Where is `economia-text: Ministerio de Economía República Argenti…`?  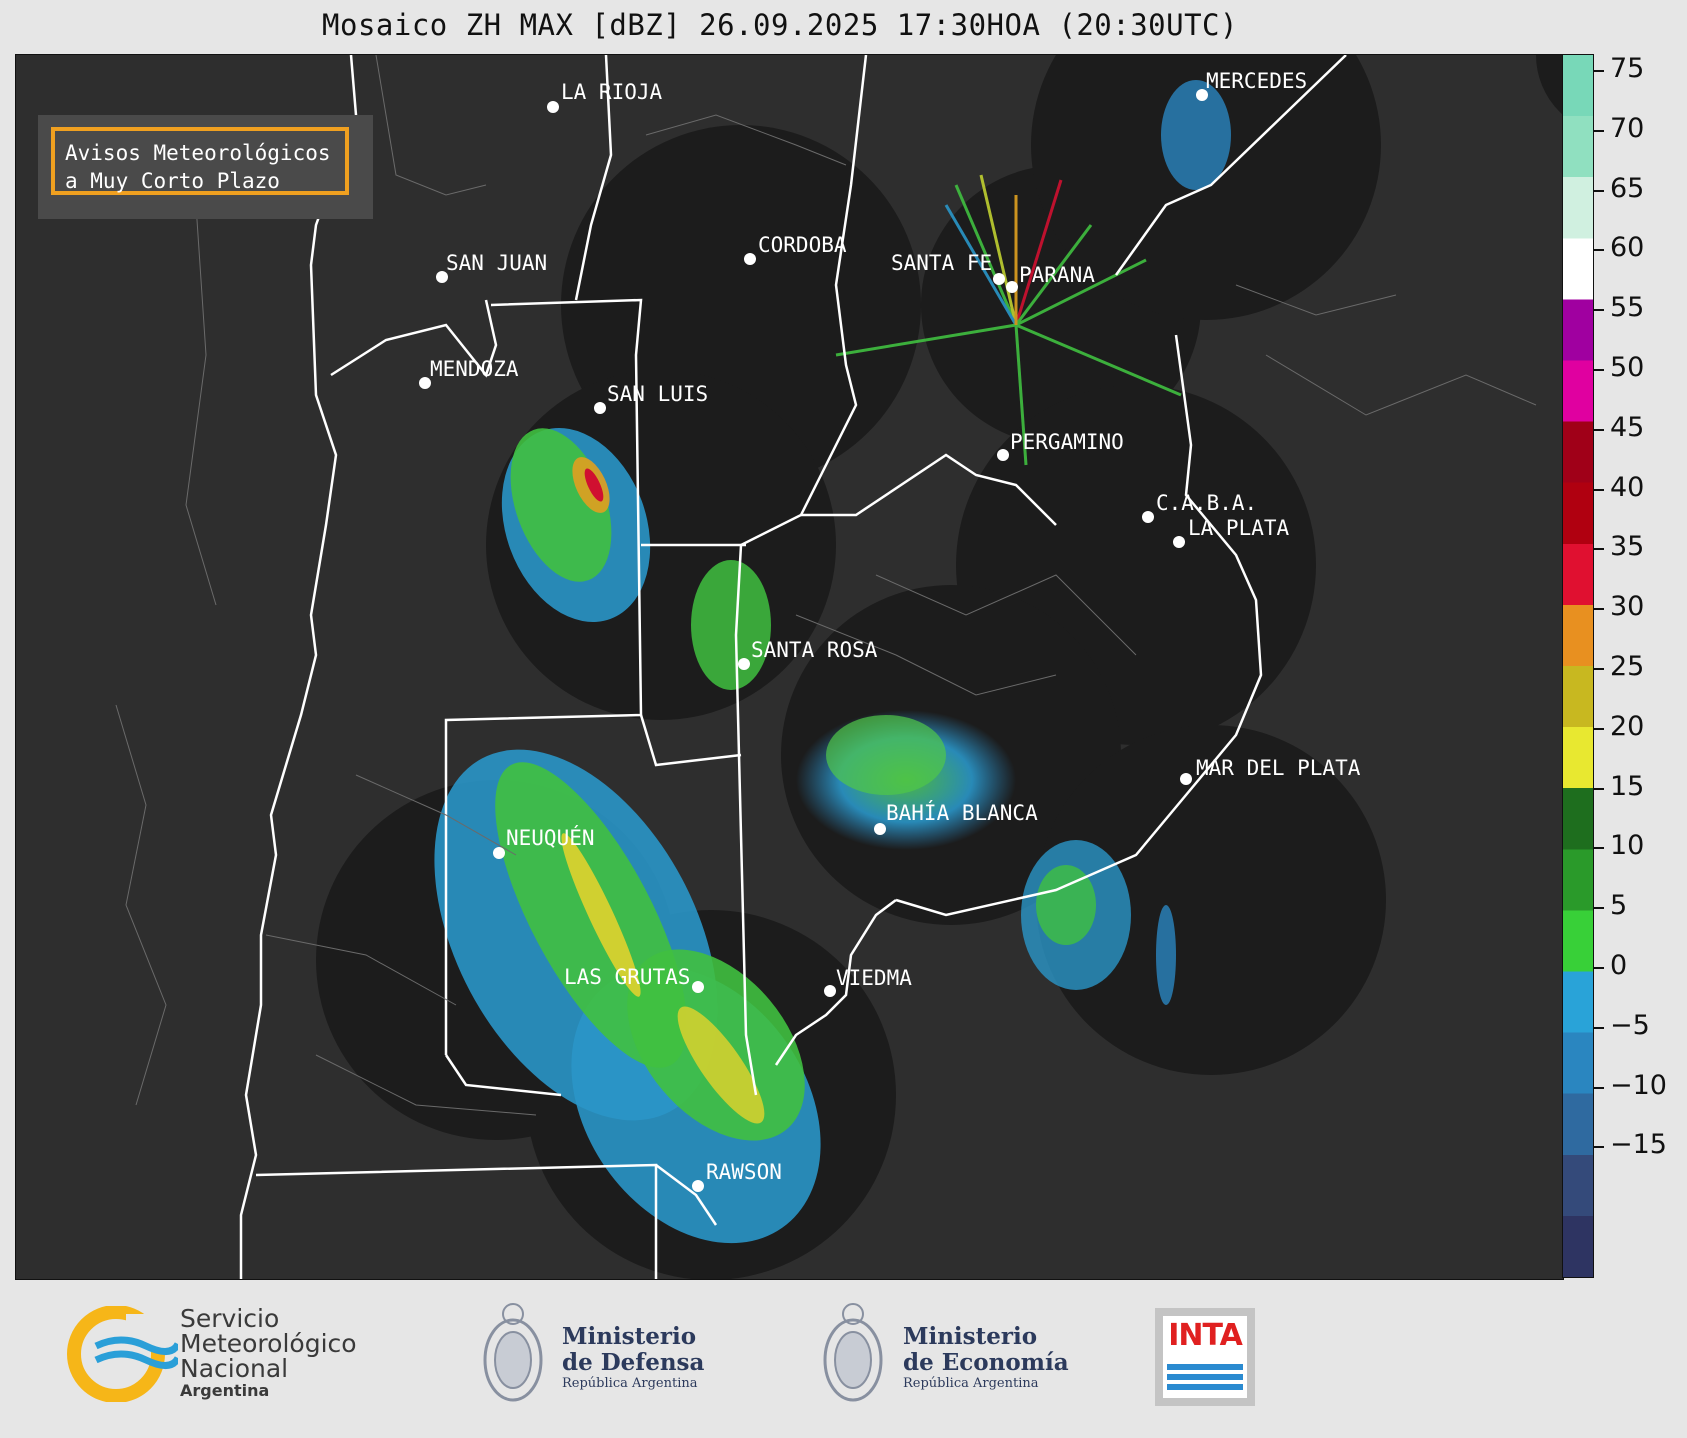 economia-text: Ministerio de Economía República Argenti… is located at coordinates (986, 1358).